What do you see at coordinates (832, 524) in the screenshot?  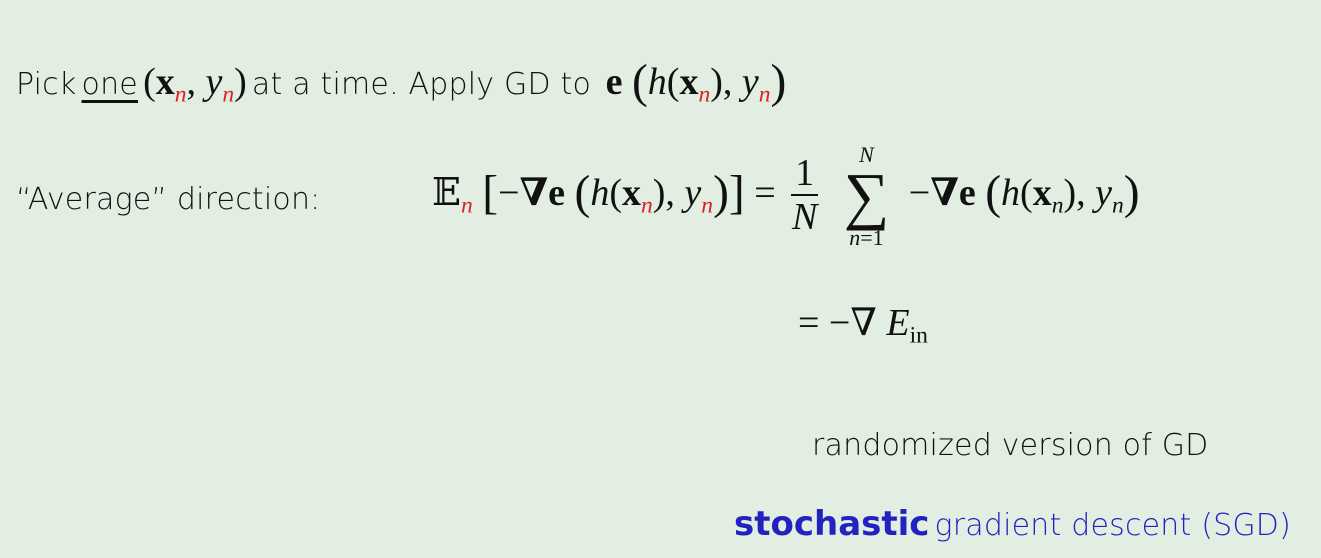 I see `stochastic-bold: stochastic` at bounding box center [832, 524].